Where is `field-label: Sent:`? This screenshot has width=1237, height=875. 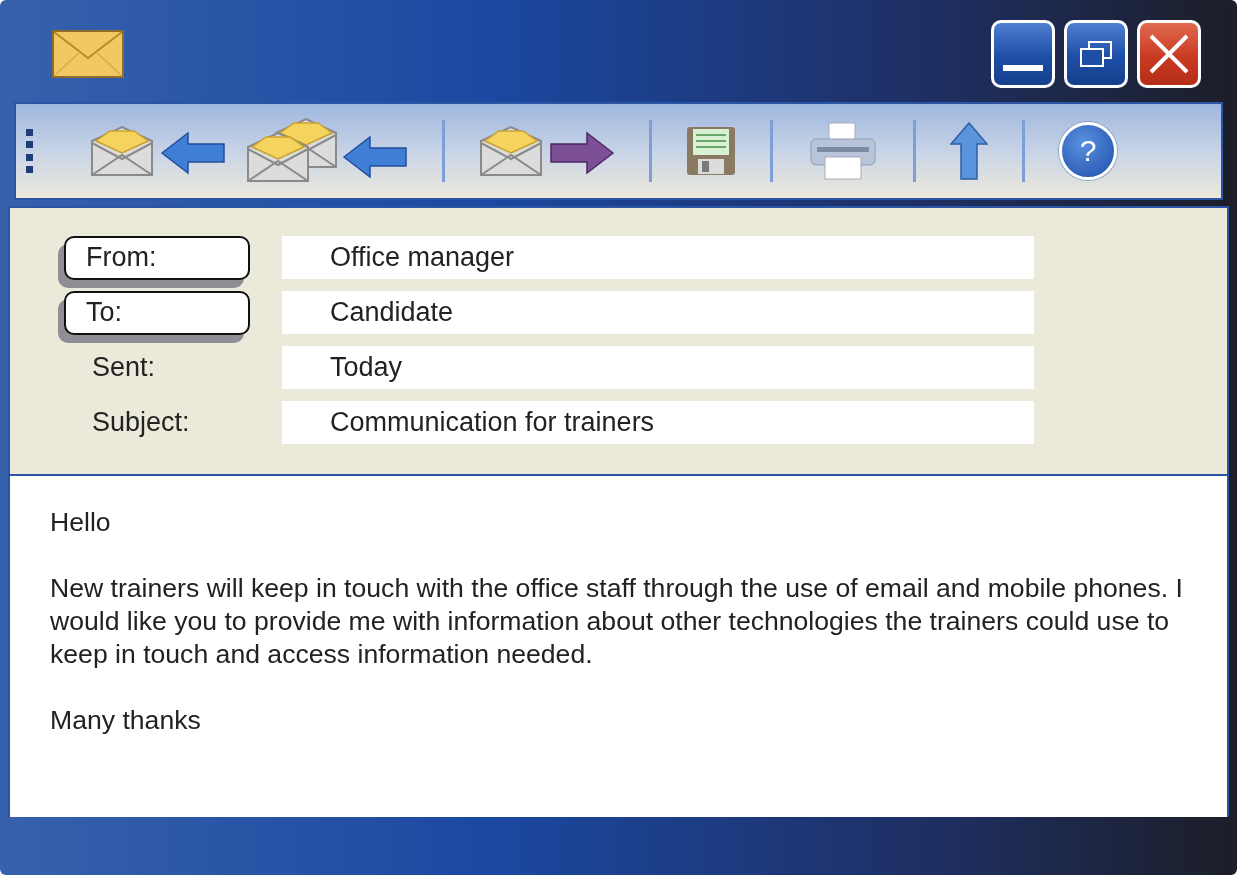
field-label: Sent: is located at coordinates (123, 367).